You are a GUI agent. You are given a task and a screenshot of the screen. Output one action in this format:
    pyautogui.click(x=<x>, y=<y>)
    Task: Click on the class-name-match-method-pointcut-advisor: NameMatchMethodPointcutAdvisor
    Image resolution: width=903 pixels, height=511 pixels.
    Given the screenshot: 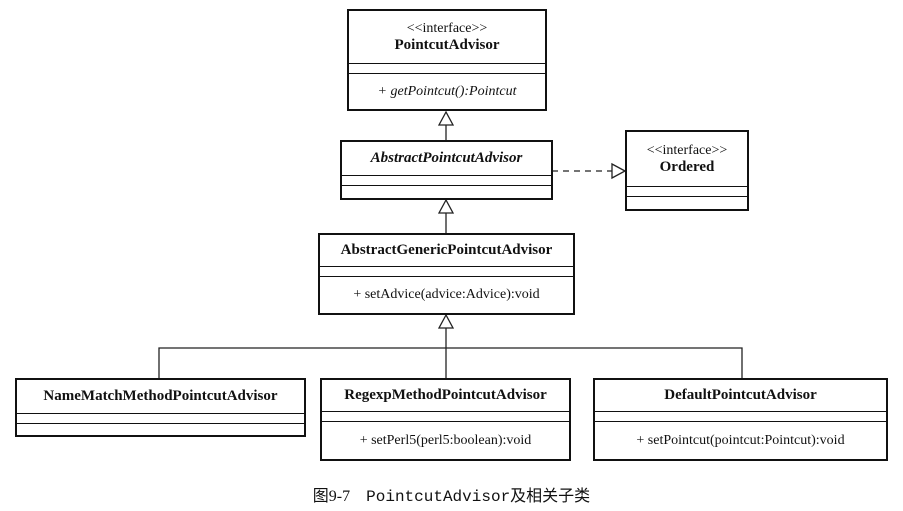 What is the action you would take?
    pyautogui.click(x=160, y=407)
    